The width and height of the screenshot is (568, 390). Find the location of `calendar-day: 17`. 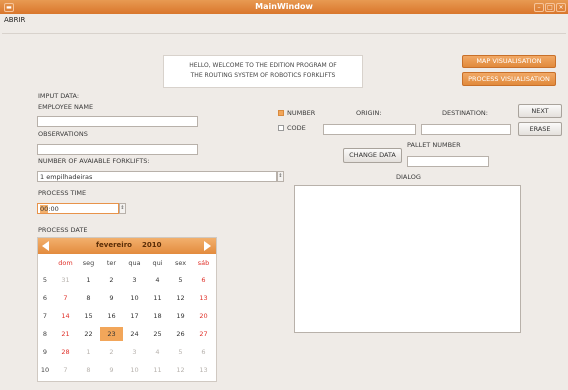

calendar-day: 17 is located at coordinates (134, 316).